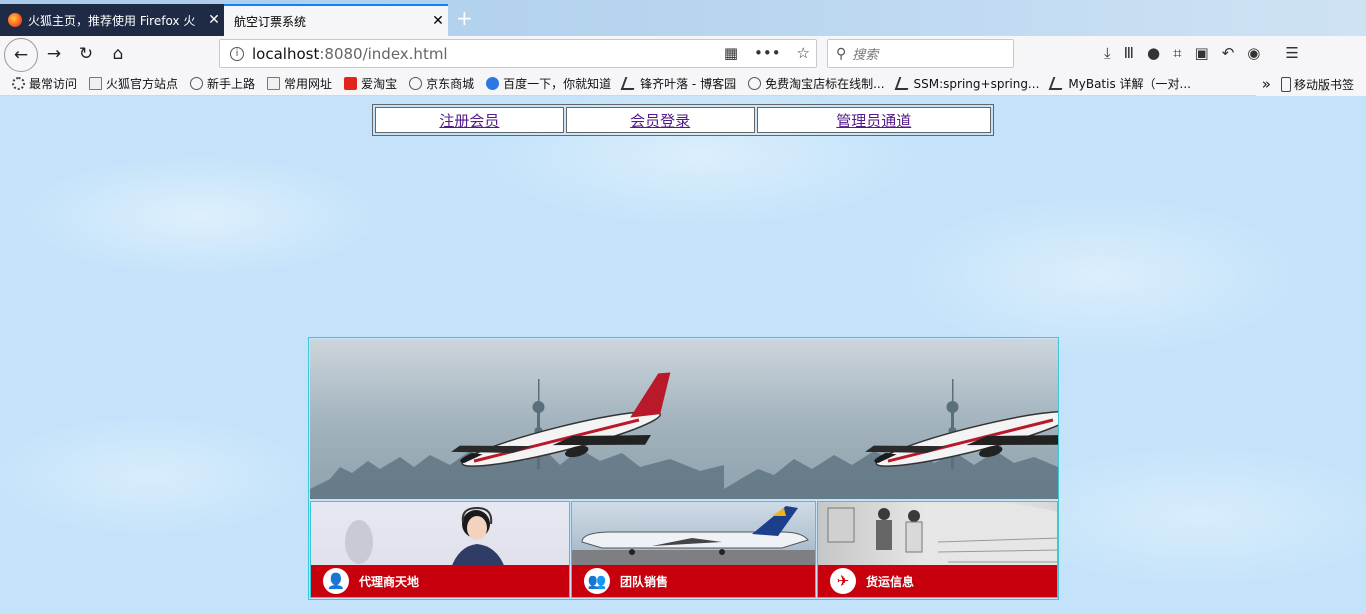 Image resolution: width=1366 pixels, height=614 pixels. Describe the element at coordinates (1107, 53) in the screenshot. I see `download-icon: ⤓` at that location.